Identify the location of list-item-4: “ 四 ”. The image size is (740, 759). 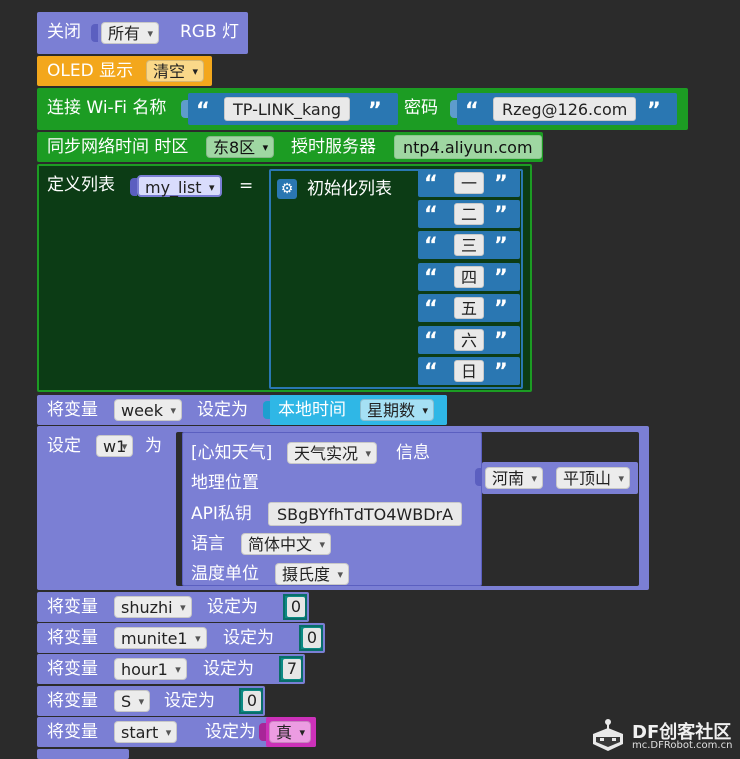
(469, 277).